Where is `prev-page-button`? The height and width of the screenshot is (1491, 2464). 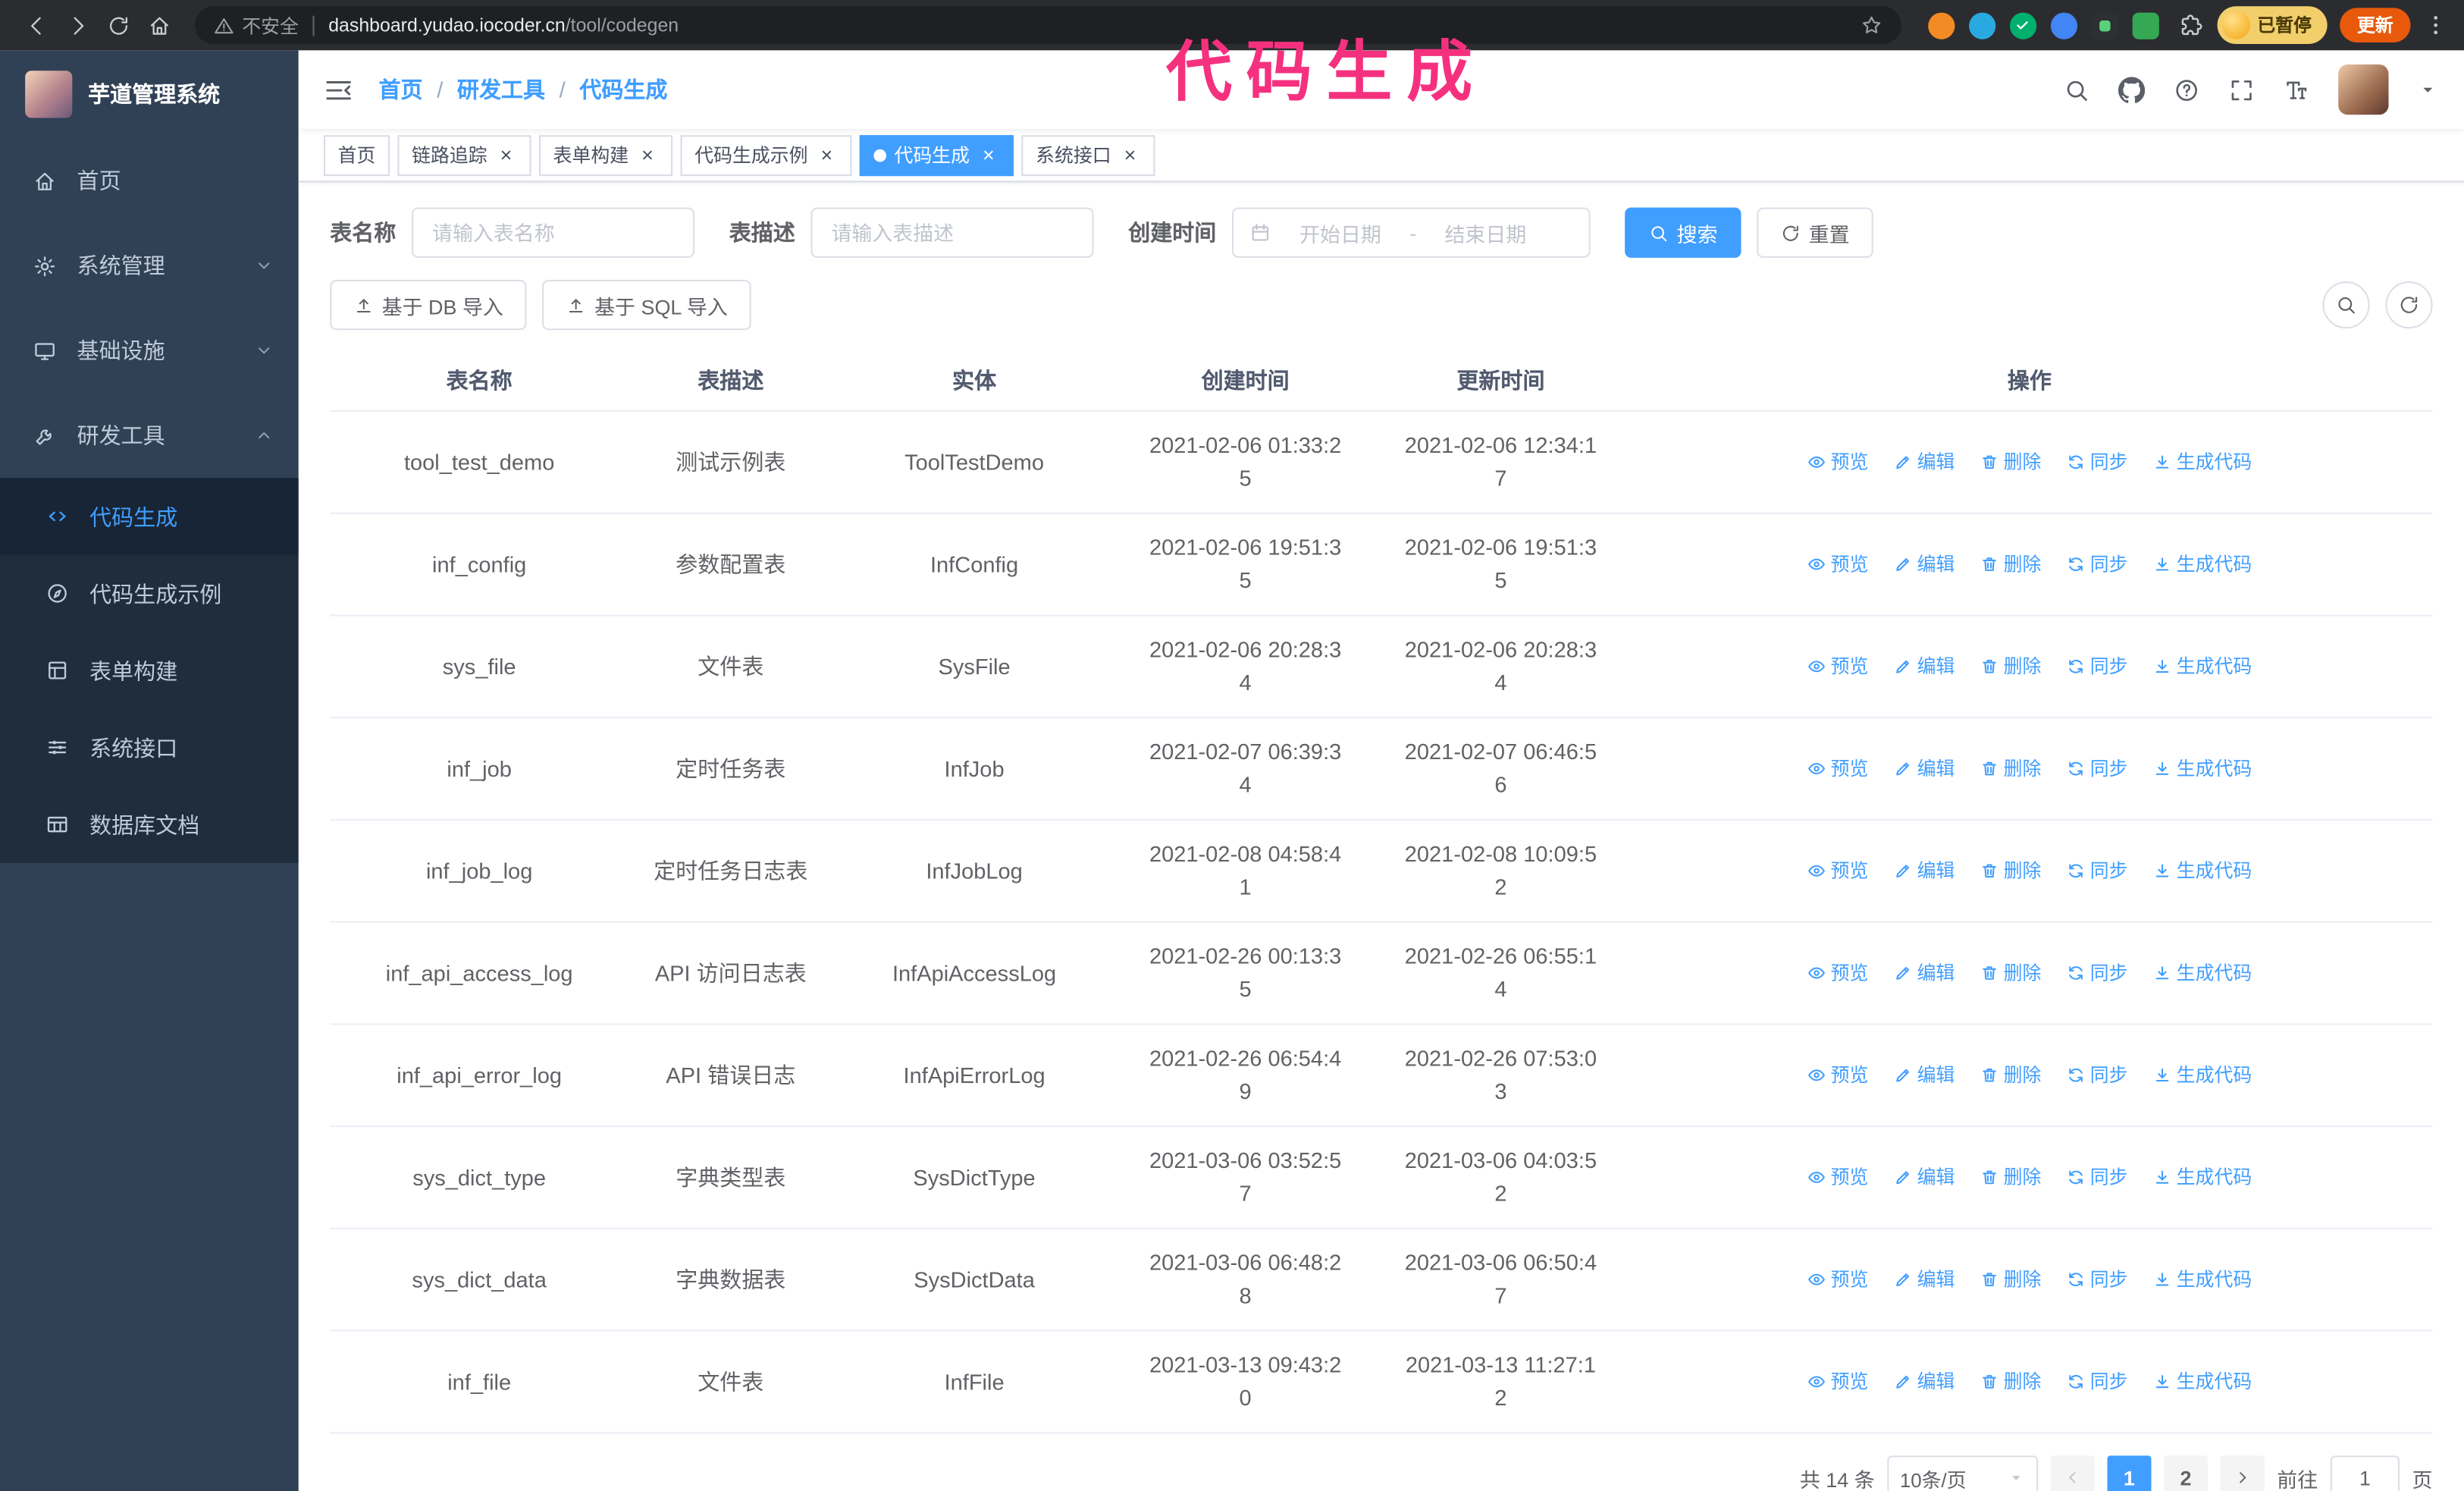
prev-page-button is located at coordinates (2072, 1473).